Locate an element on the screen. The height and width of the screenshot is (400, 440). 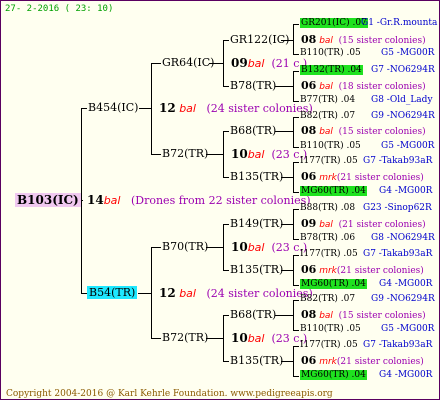
gen3-node: B78(TR) is located at coordinates (253, 86).